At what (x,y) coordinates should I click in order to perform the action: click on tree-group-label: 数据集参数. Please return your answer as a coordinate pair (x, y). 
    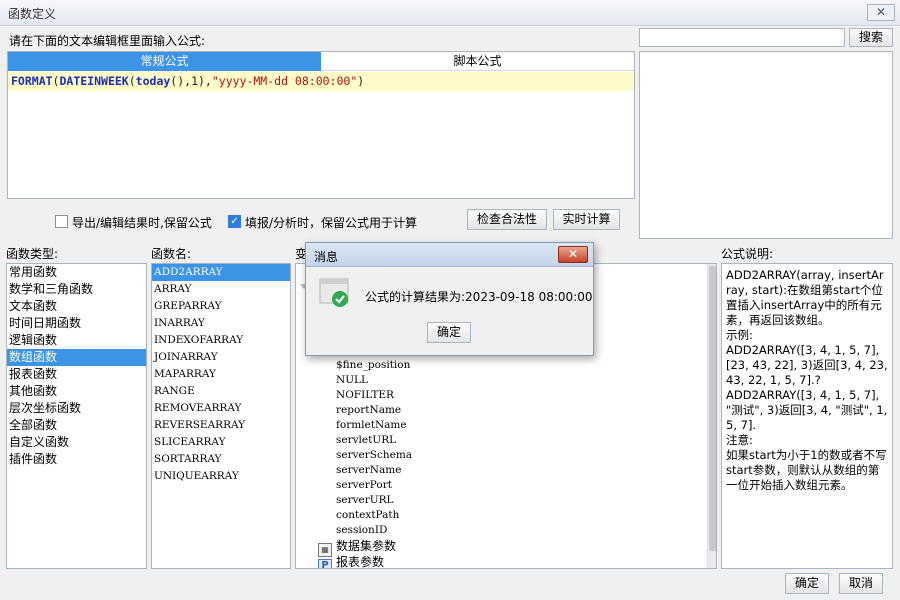
    Looking at the image, I should click on (366, 546).